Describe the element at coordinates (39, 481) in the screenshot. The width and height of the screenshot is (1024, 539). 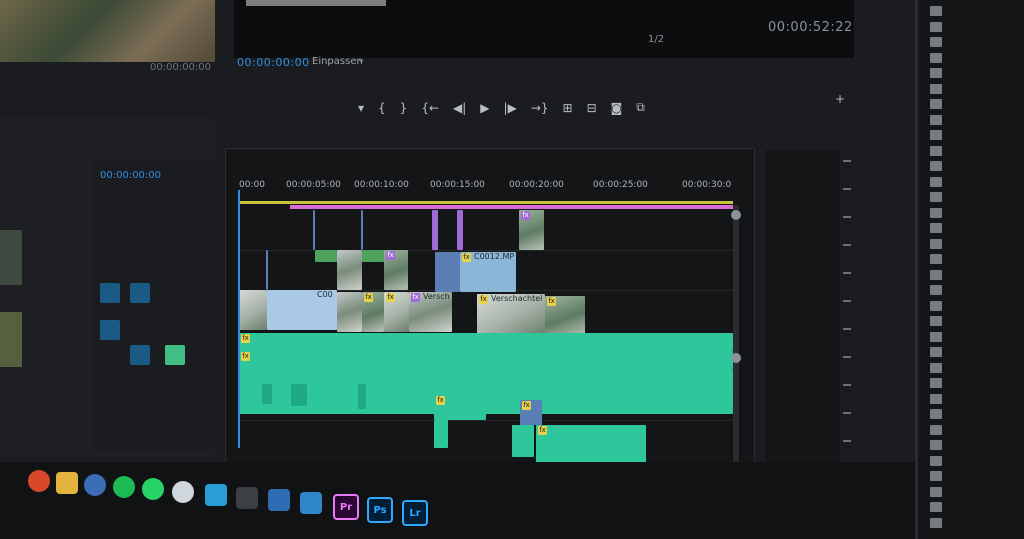
I see `browser-icon` at that location.